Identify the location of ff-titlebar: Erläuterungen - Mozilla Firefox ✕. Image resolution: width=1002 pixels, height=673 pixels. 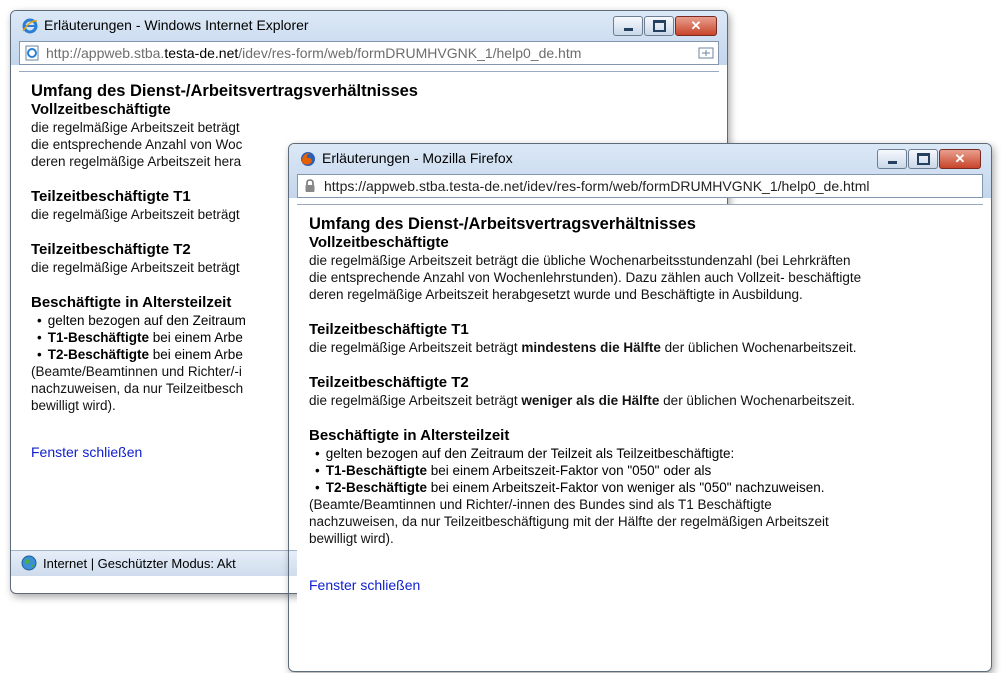
(640, 159).